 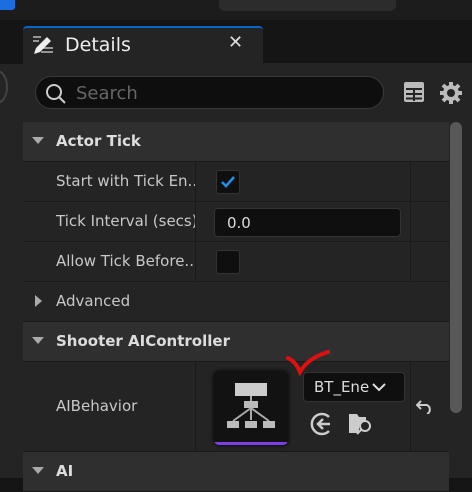 I want to click on start-with-tick-checkbox, so click(x=228, y=182).